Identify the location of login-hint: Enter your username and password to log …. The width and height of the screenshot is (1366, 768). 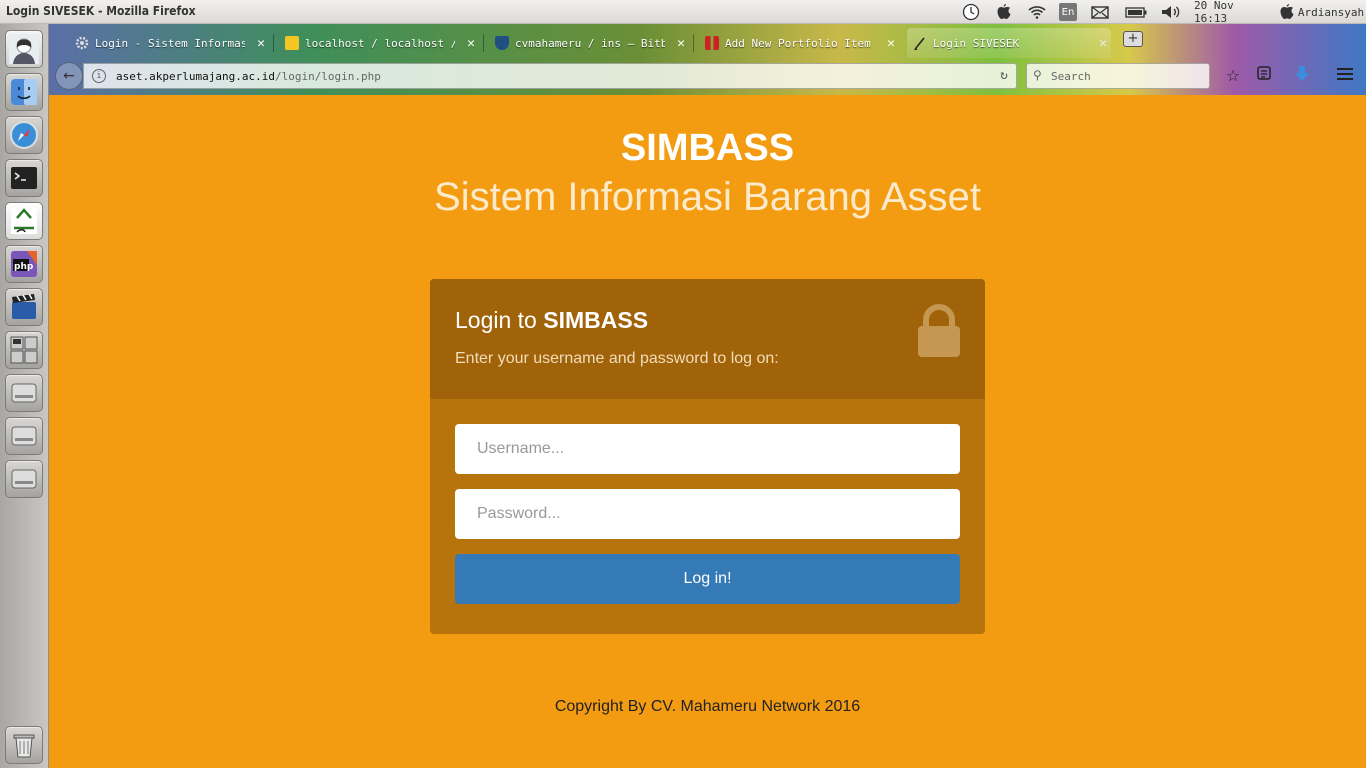
(617, 358).